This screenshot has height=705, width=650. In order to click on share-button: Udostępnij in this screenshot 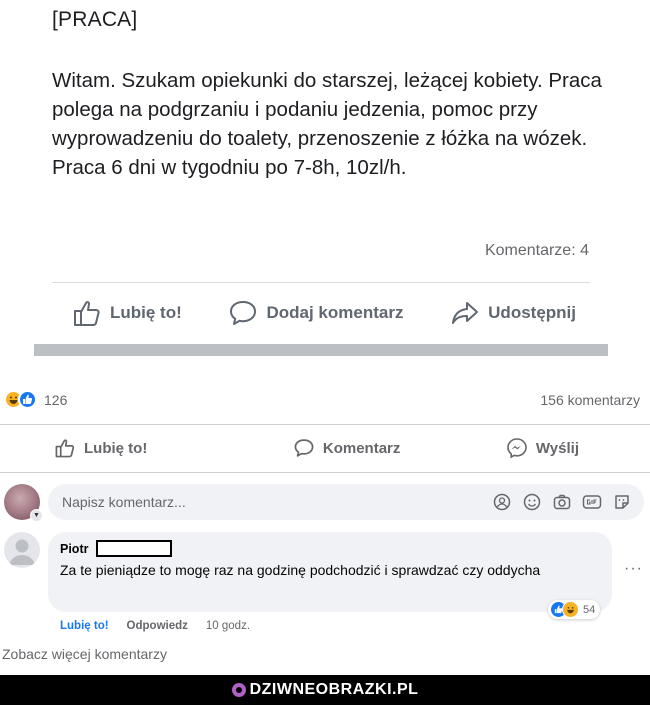, I will do `click(513, 313)`.